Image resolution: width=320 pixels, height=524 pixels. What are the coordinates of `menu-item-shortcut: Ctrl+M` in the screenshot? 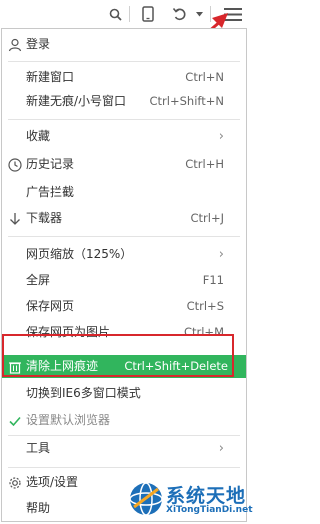 It's located at (203, 332).